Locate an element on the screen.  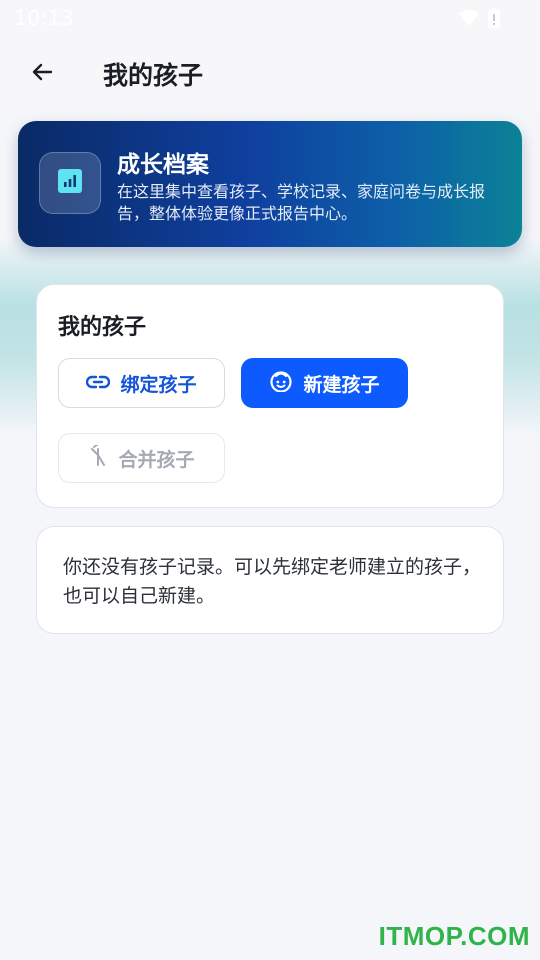
create-child-button: 新建孩子 is located at coordinates (324, 383).